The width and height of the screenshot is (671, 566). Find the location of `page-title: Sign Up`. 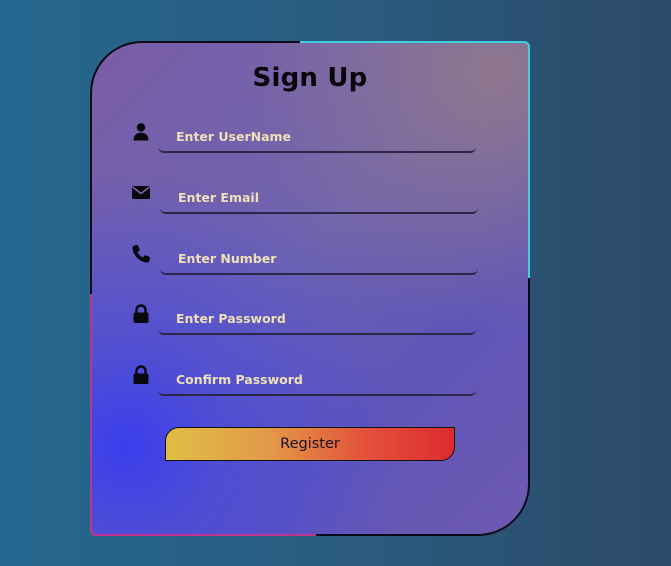

page-title: Sign Up is located at coordinates (310, 78).